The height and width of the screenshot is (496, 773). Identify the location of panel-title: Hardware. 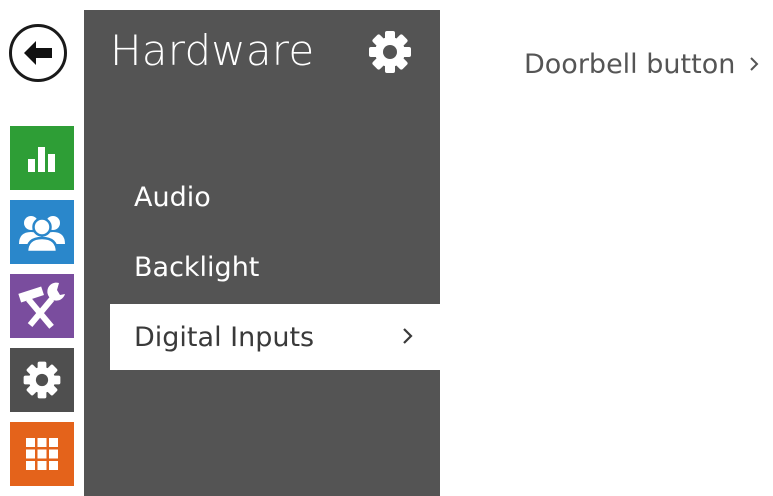
(212, 50).